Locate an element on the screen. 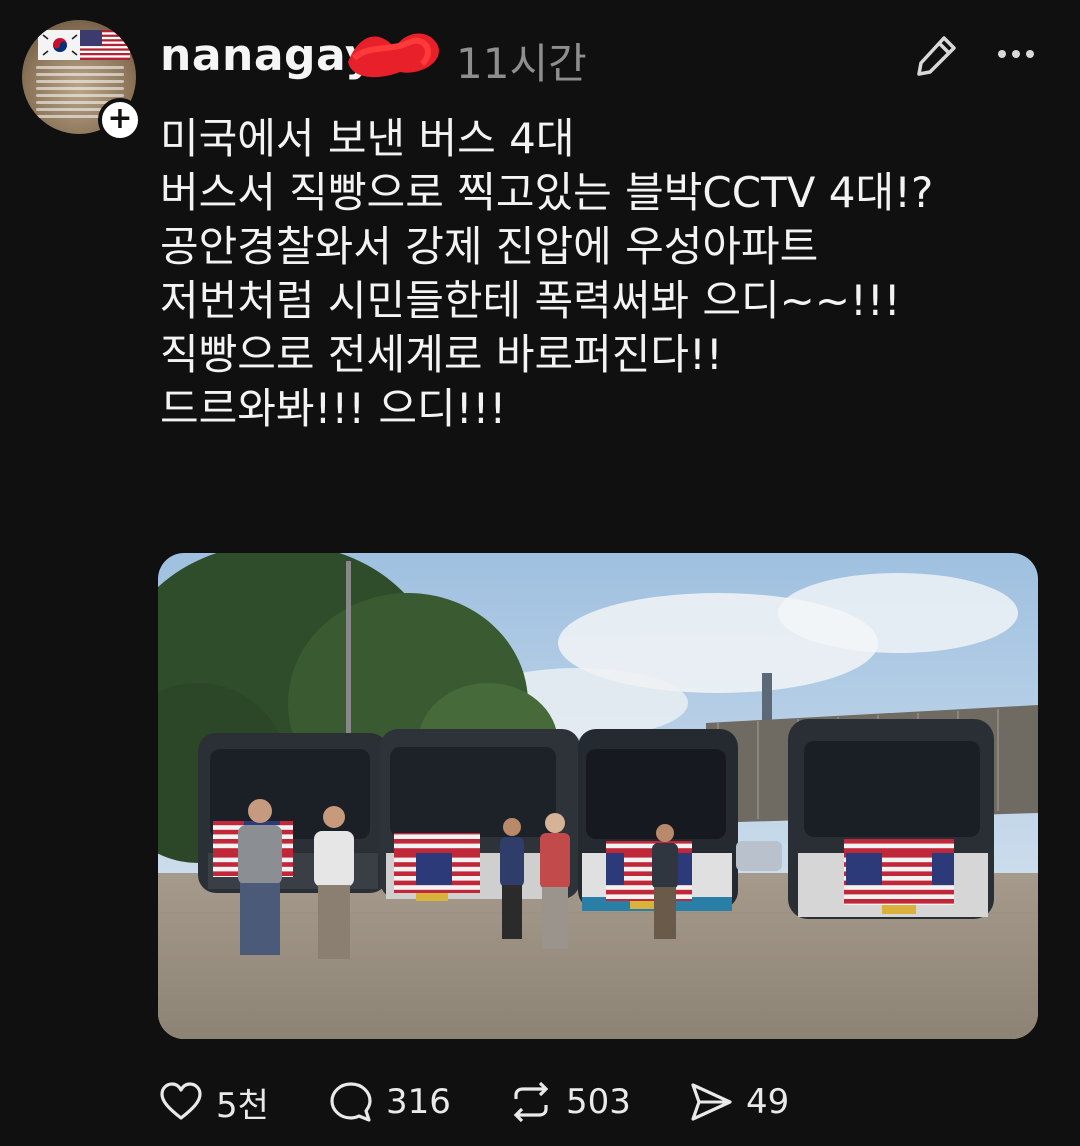 The width and height of the screenshot is (1080, 1146). post-line: 저번처럼 시민들한테 폭력써봐 으디~~!!! is located at coordinates (530, 300).